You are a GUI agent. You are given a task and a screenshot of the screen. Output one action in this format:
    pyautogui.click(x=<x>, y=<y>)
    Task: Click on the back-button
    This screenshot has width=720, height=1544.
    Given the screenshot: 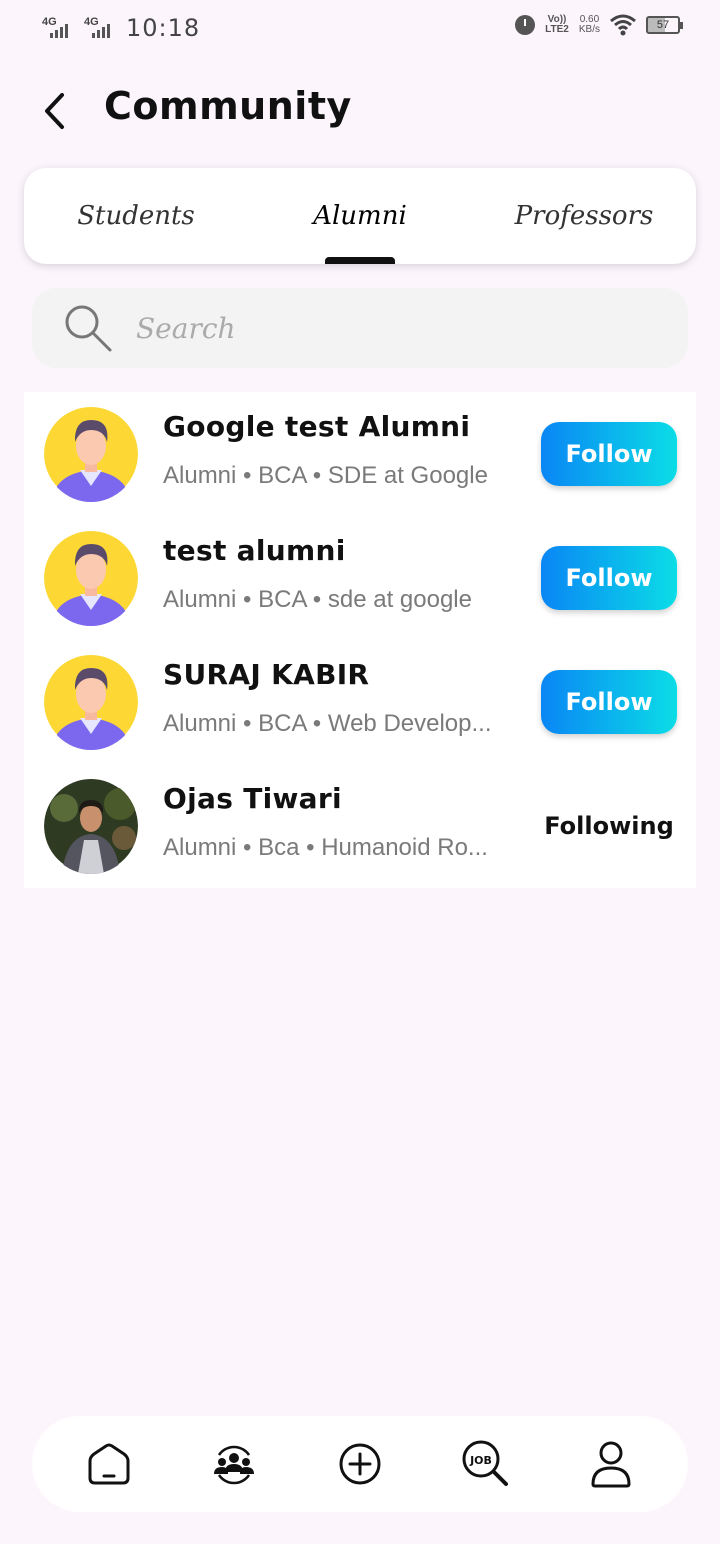 What is the action you would take?
    pyautogui.click(x=54, y=111)
    